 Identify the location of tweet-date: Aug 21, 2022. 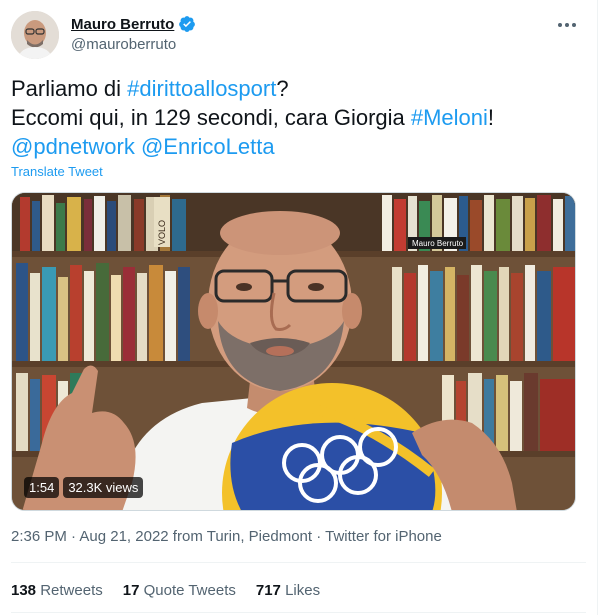
(123, 536).